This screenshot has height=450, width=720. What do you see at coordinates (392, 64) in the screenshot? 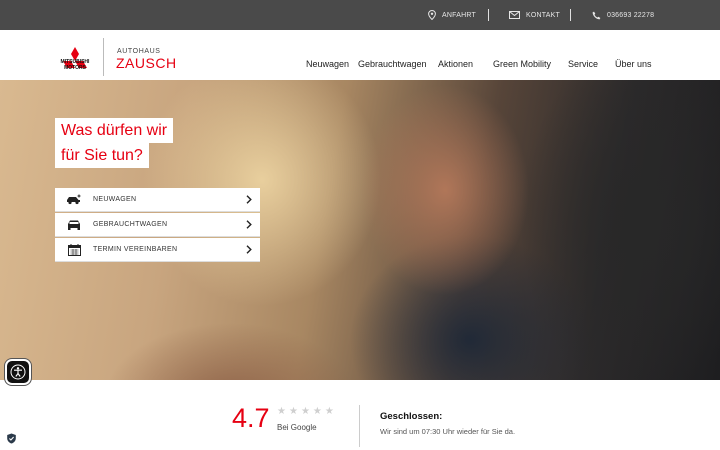
I see `nav-item-gebrauchtwagen: Gebrauchtwagen` at bounding box center [392, 64].